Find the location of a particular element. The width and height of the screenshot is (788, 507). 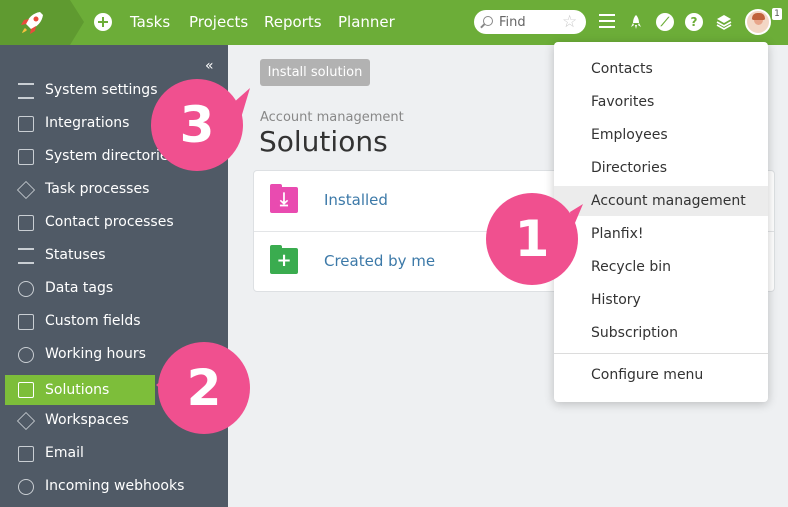

data-tags-icon is located at coordinates (26, 289).